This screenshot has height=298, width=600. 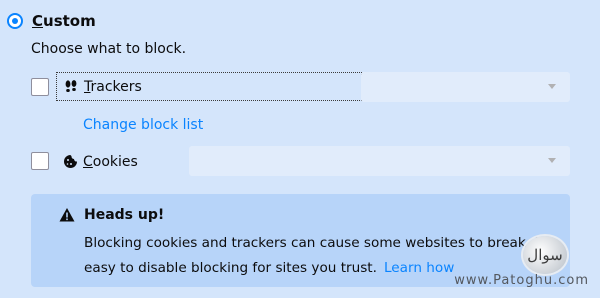 I want to click on cookies-label-text: Cookies, so click(x=110, y=161).